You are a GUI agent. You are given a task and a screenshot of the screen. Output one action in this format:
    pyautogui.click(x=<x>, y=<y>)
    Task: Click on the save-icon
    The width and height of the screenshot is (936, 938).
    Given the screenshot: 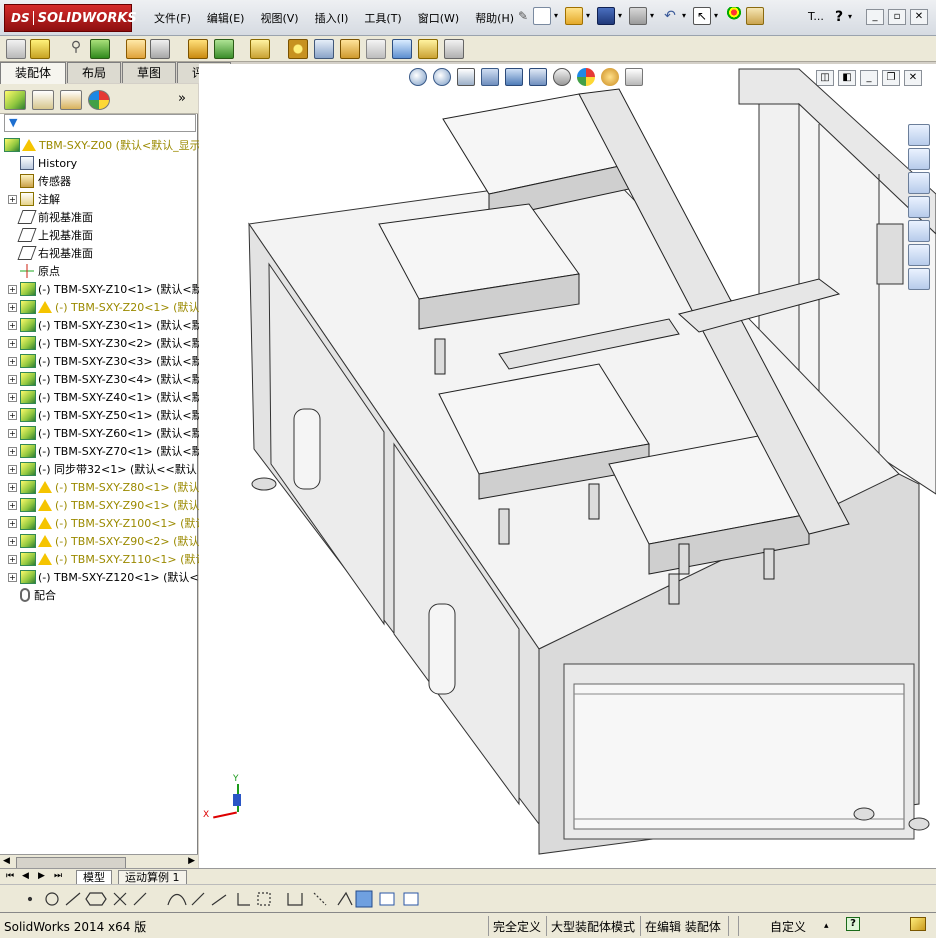 What is the action you would take?
    pyautogui.click(x=606, y=16)
    